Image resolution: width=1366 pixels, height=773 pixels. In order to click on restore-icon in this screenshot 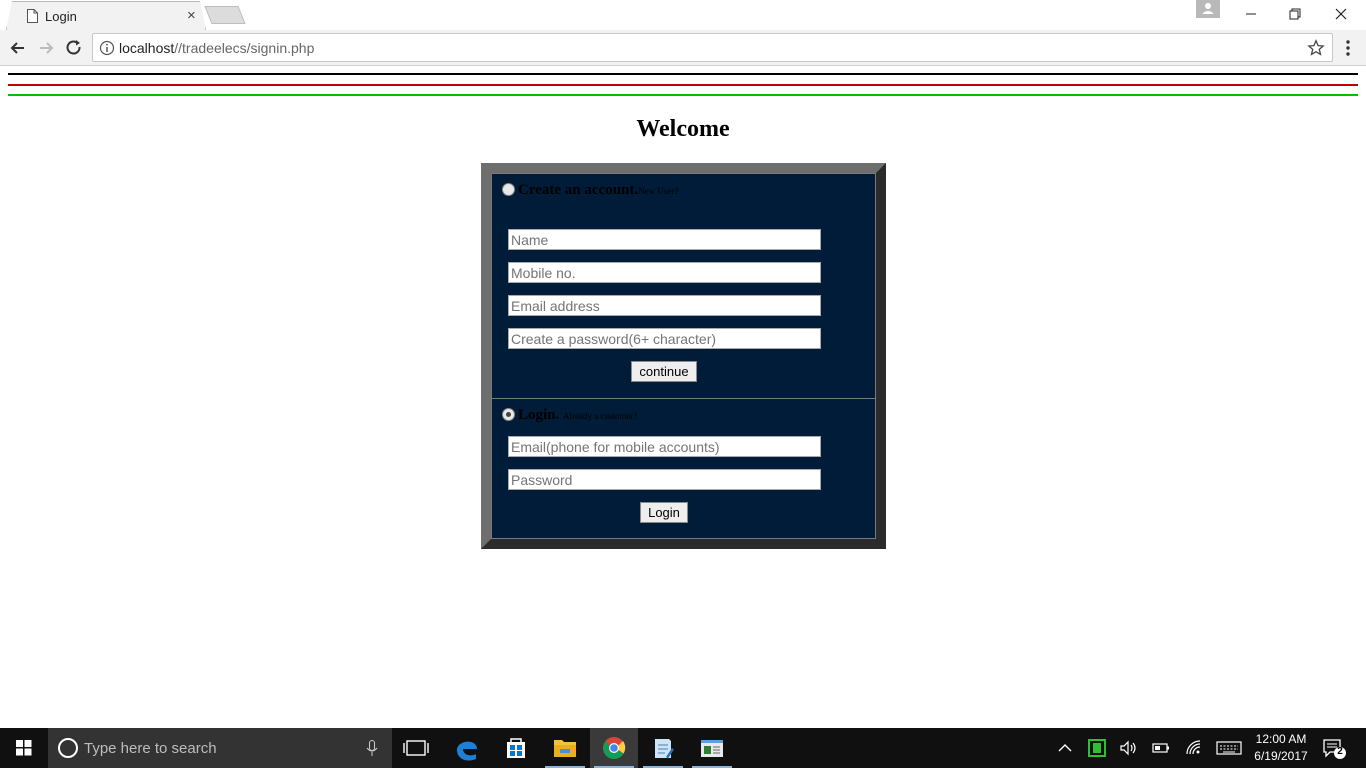, I will do `click(1295, 14)`.